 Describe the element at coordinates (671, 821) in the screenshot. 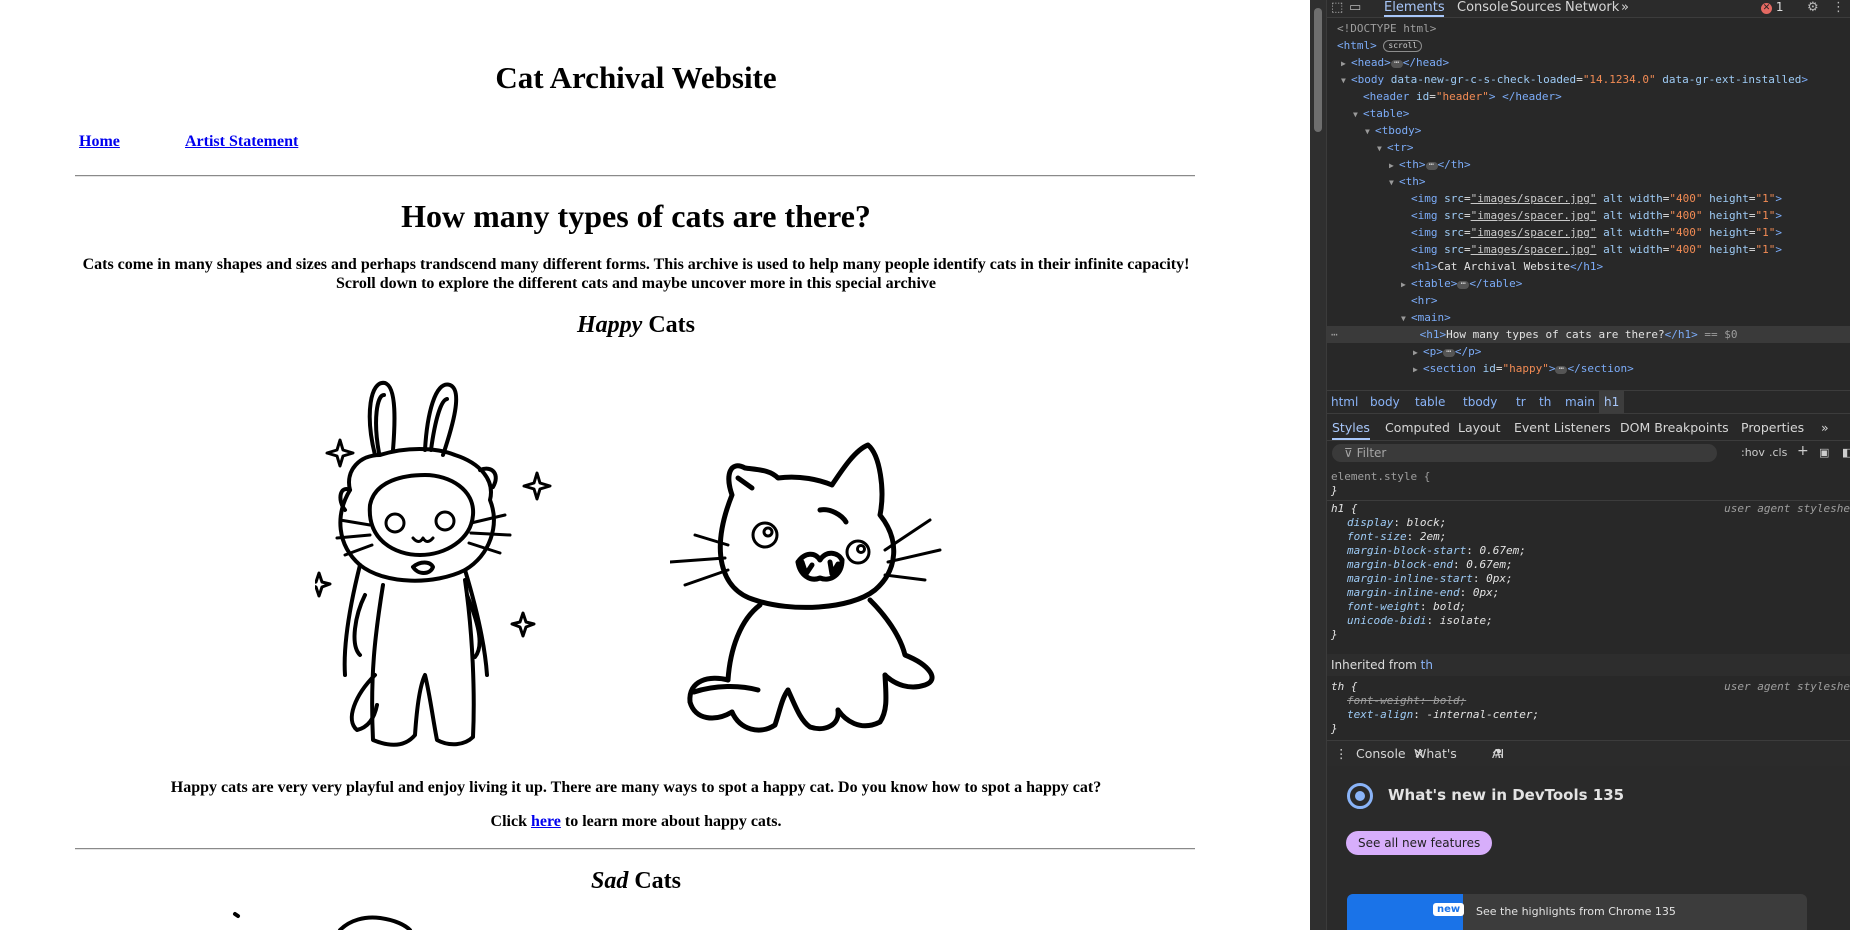

I see `click-suffix: to learn more about happy cats.` at that location.